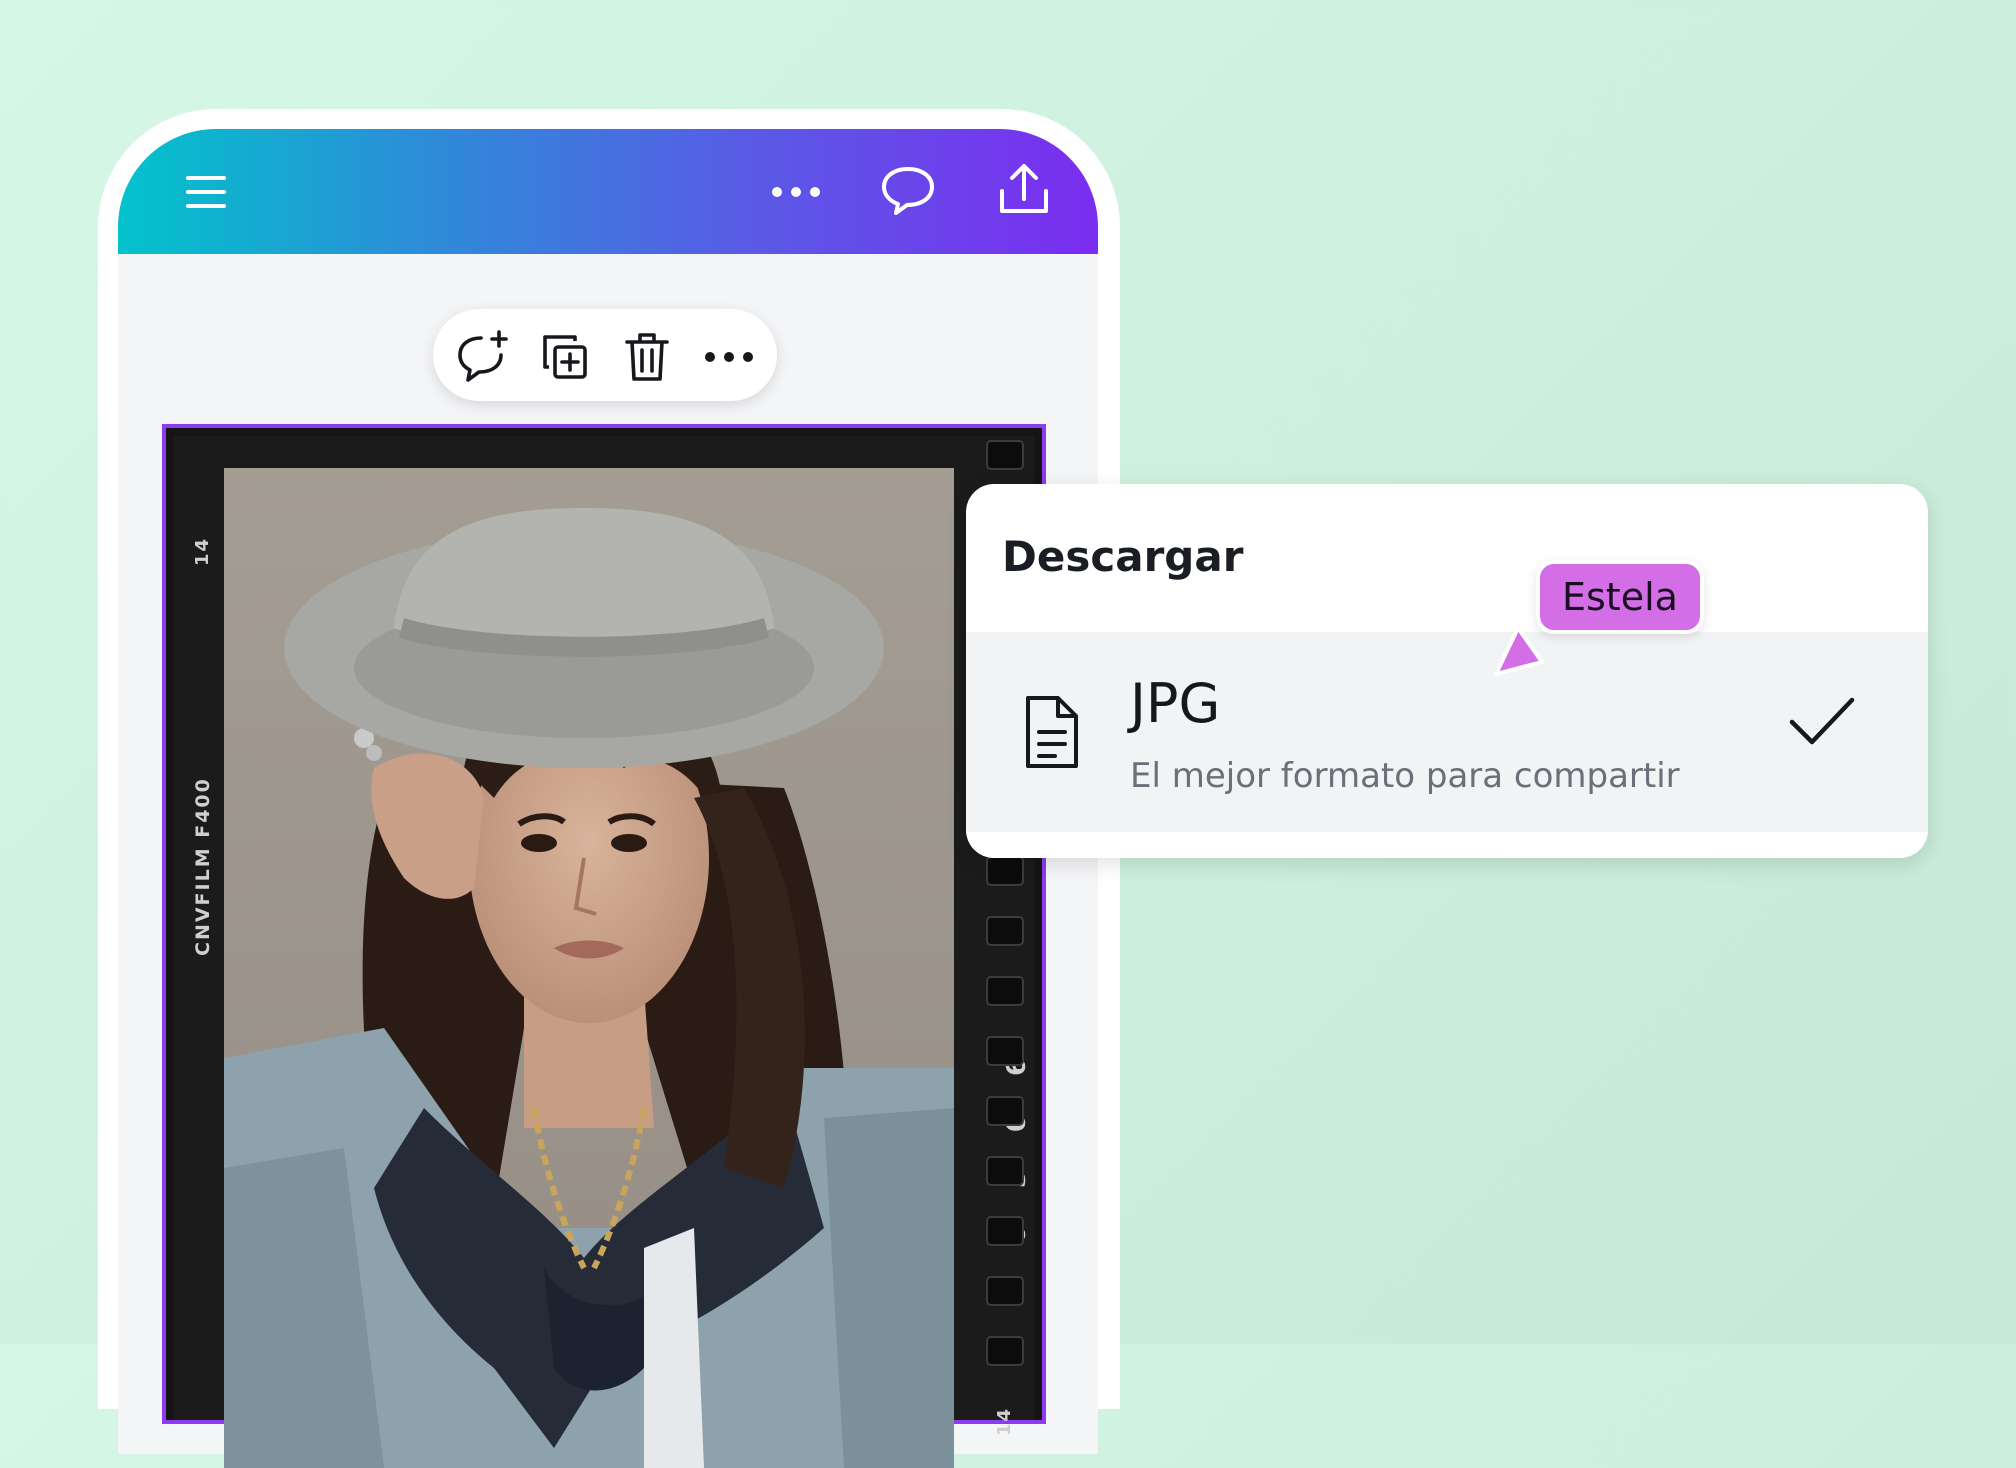 Image resolution: width=2016 pixels, height=1468 pixels. I want to click on duplicate-icon, so click(565, 357).